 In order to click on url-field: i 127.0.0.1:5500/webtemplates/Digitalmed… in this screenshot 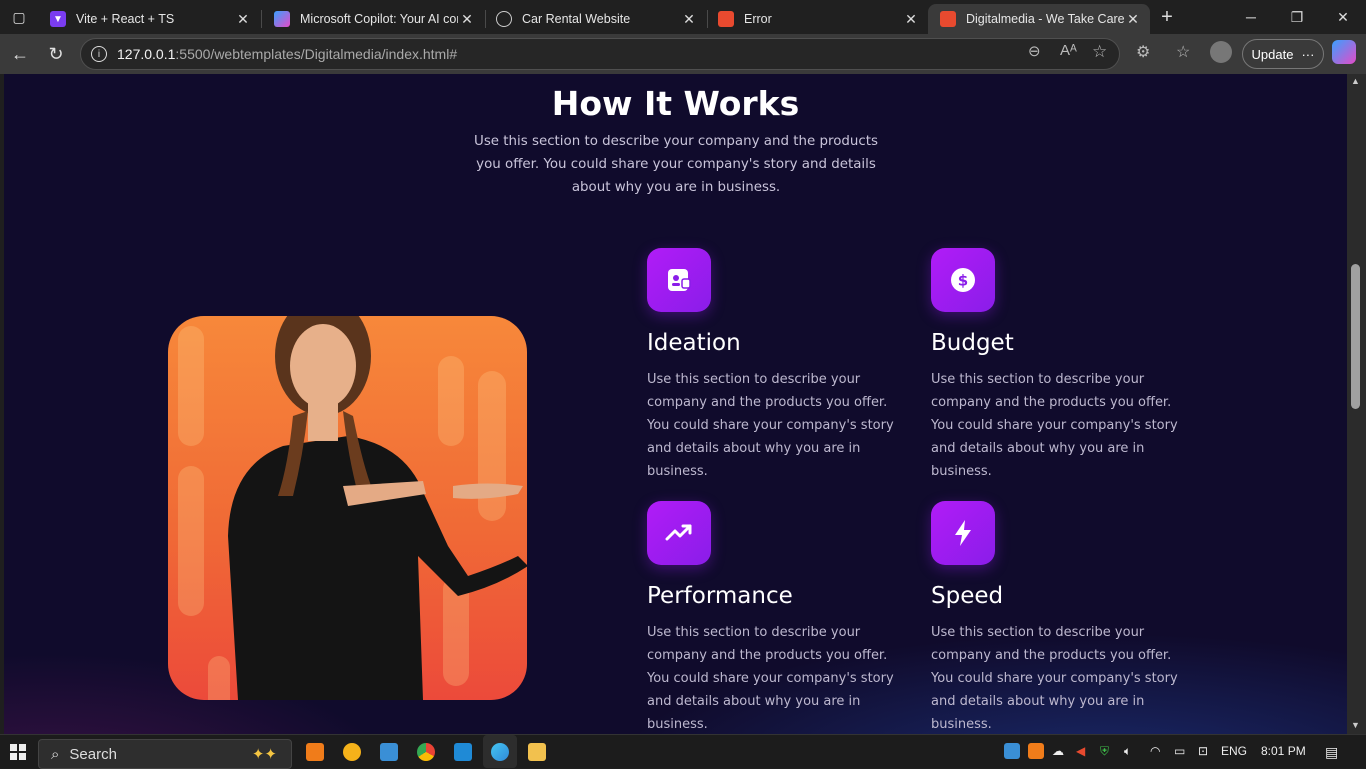, I will do `click(600, 54)`.